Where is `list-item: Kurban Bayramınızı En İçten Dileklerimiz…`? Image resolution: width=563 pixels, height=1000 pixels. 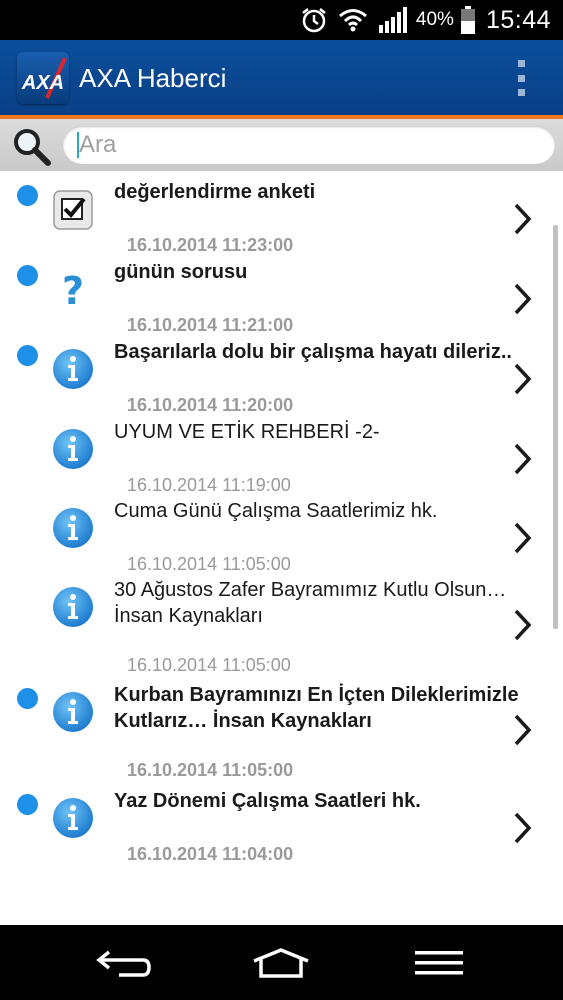
list-item: Kurban Bayramınızı En İçten Dileklerimiz… is located at coordinates (275, 732).